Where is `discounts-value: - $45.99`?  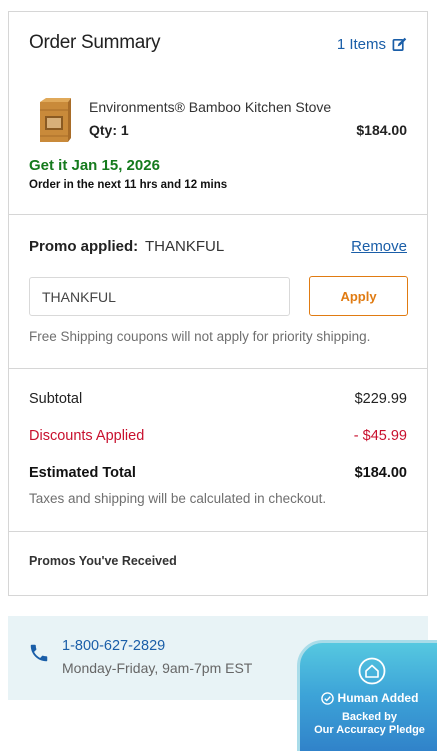
discounts-value: - $45.99 is located at coordinates (380, 436).